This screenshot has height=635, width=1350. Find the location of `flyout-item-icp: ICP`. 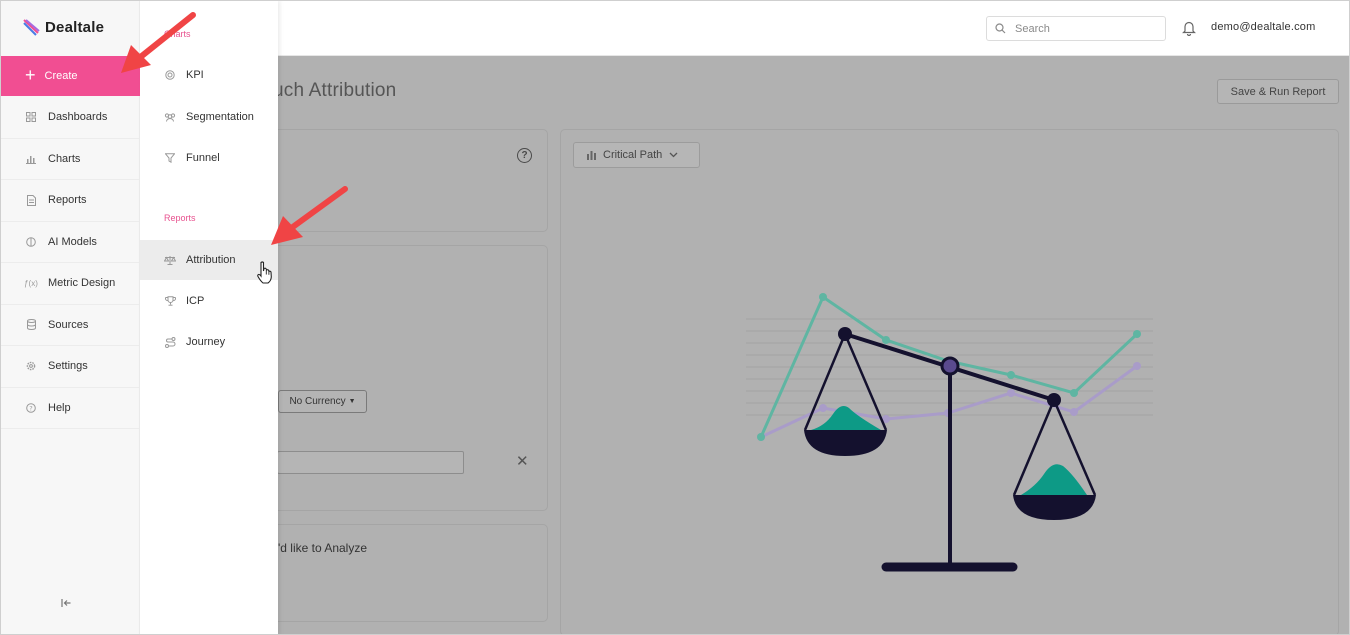

flyout-item-icp: ICP is located at coordinates (209, 301).